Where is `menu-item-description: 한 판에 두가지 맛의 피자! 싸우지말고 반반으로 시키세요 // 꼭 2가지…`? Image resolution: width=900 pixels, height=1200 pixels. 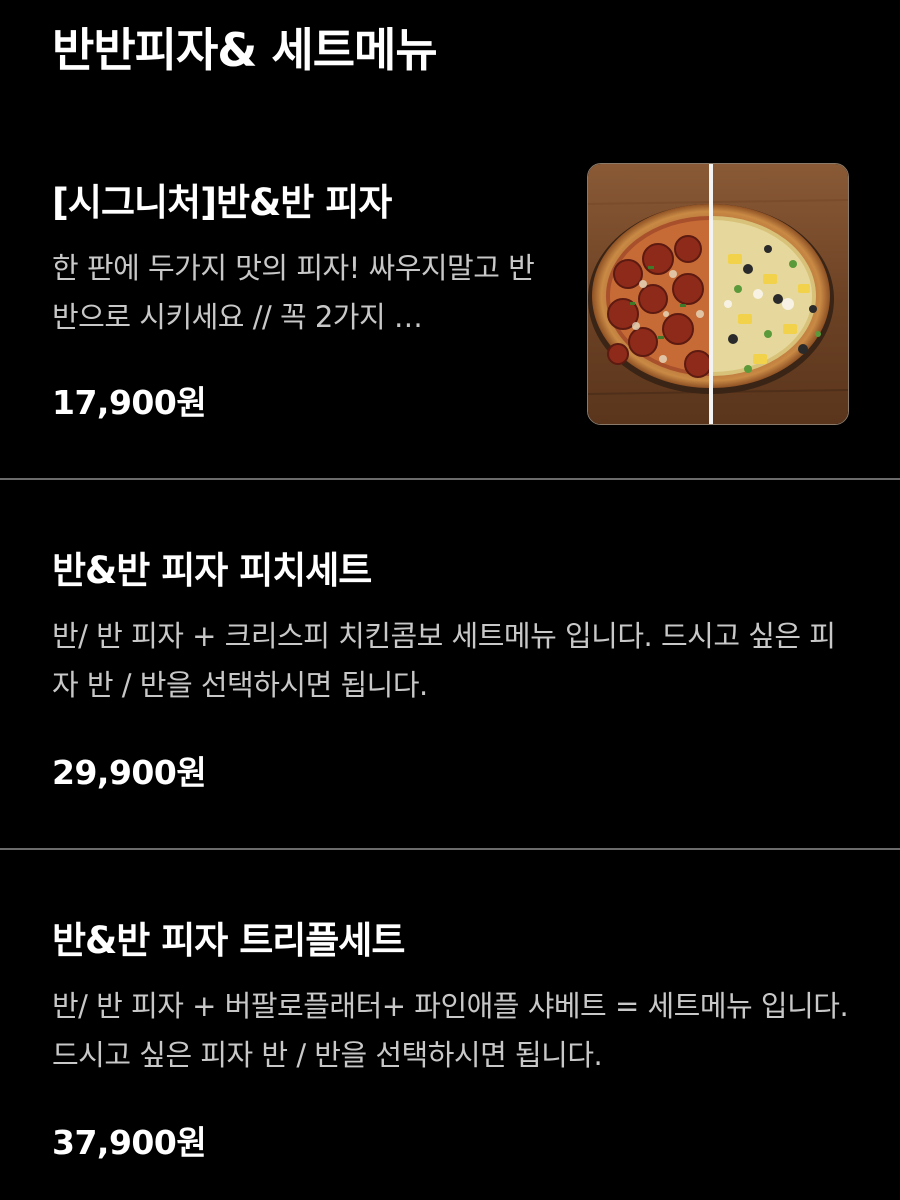 menu-item-description: 한 판에 두가지 맛의 피자! 싸우지말고 반반으로 시키세요 // 꼭 2가지… is located at coordinates (293, 292).